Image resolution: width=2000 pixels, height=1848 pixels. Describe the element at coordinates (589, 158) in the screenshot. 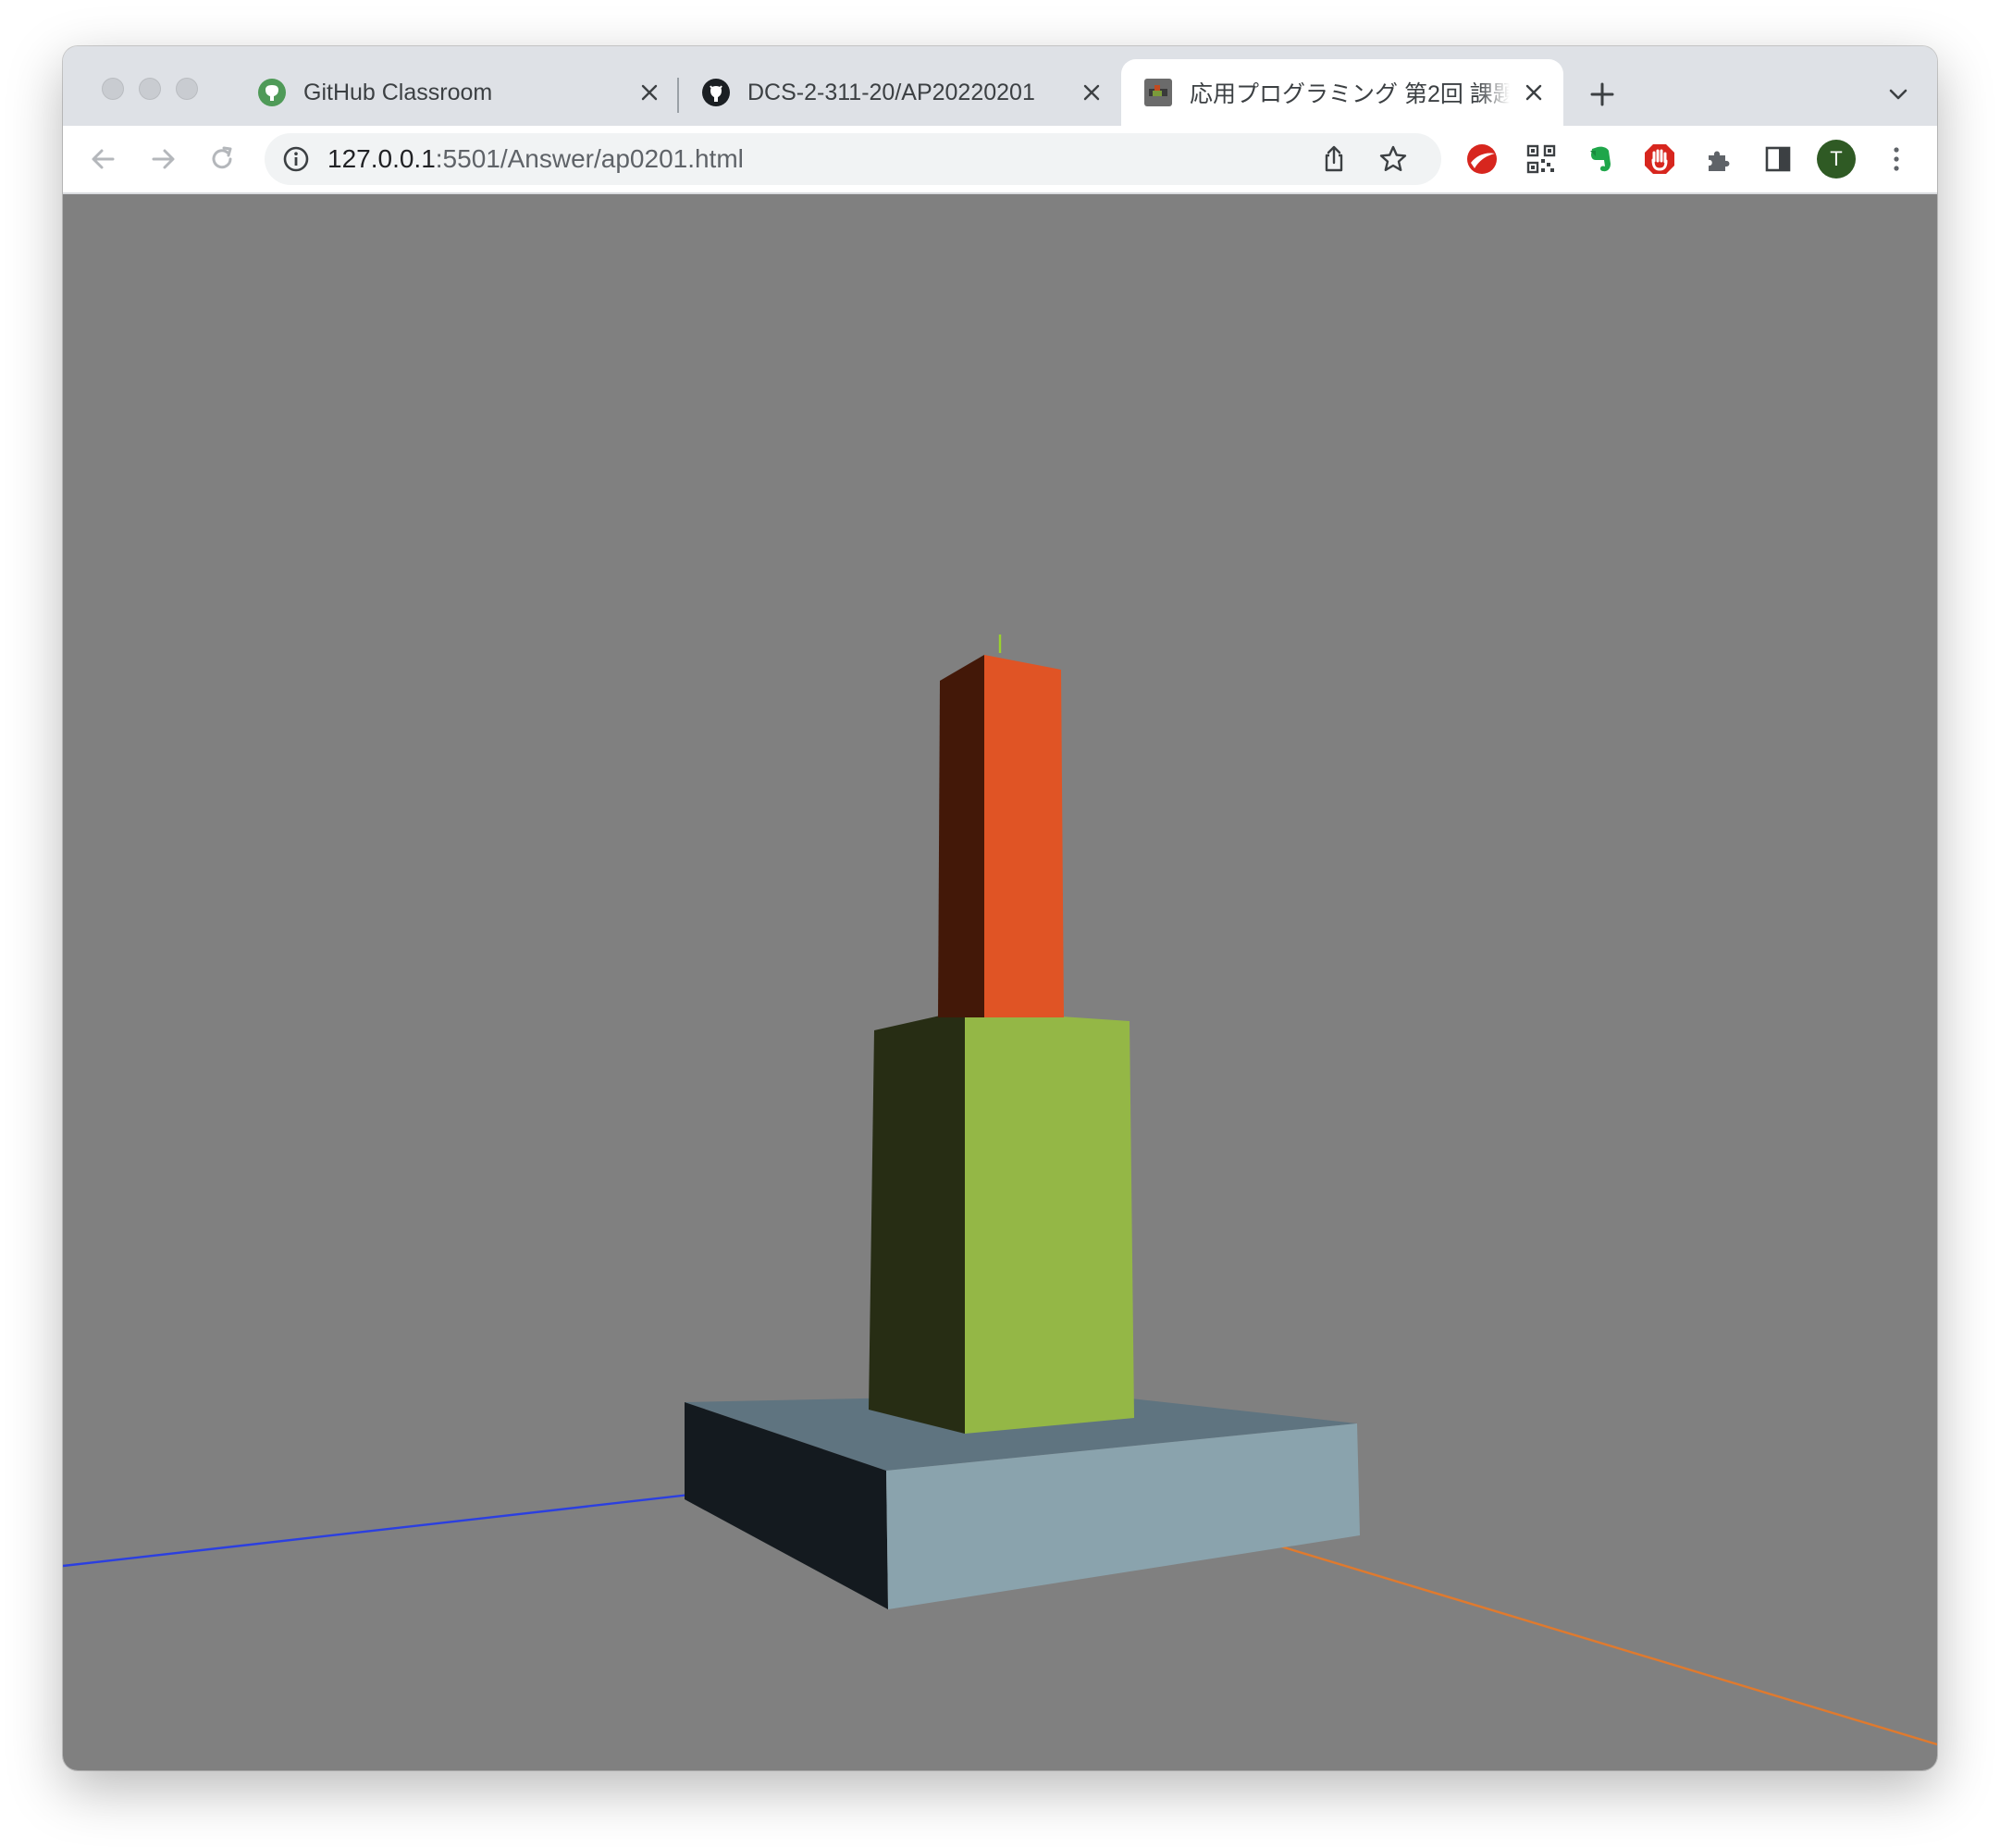

I see `url-path: :5501/Answer/ap0201.html` at that location.